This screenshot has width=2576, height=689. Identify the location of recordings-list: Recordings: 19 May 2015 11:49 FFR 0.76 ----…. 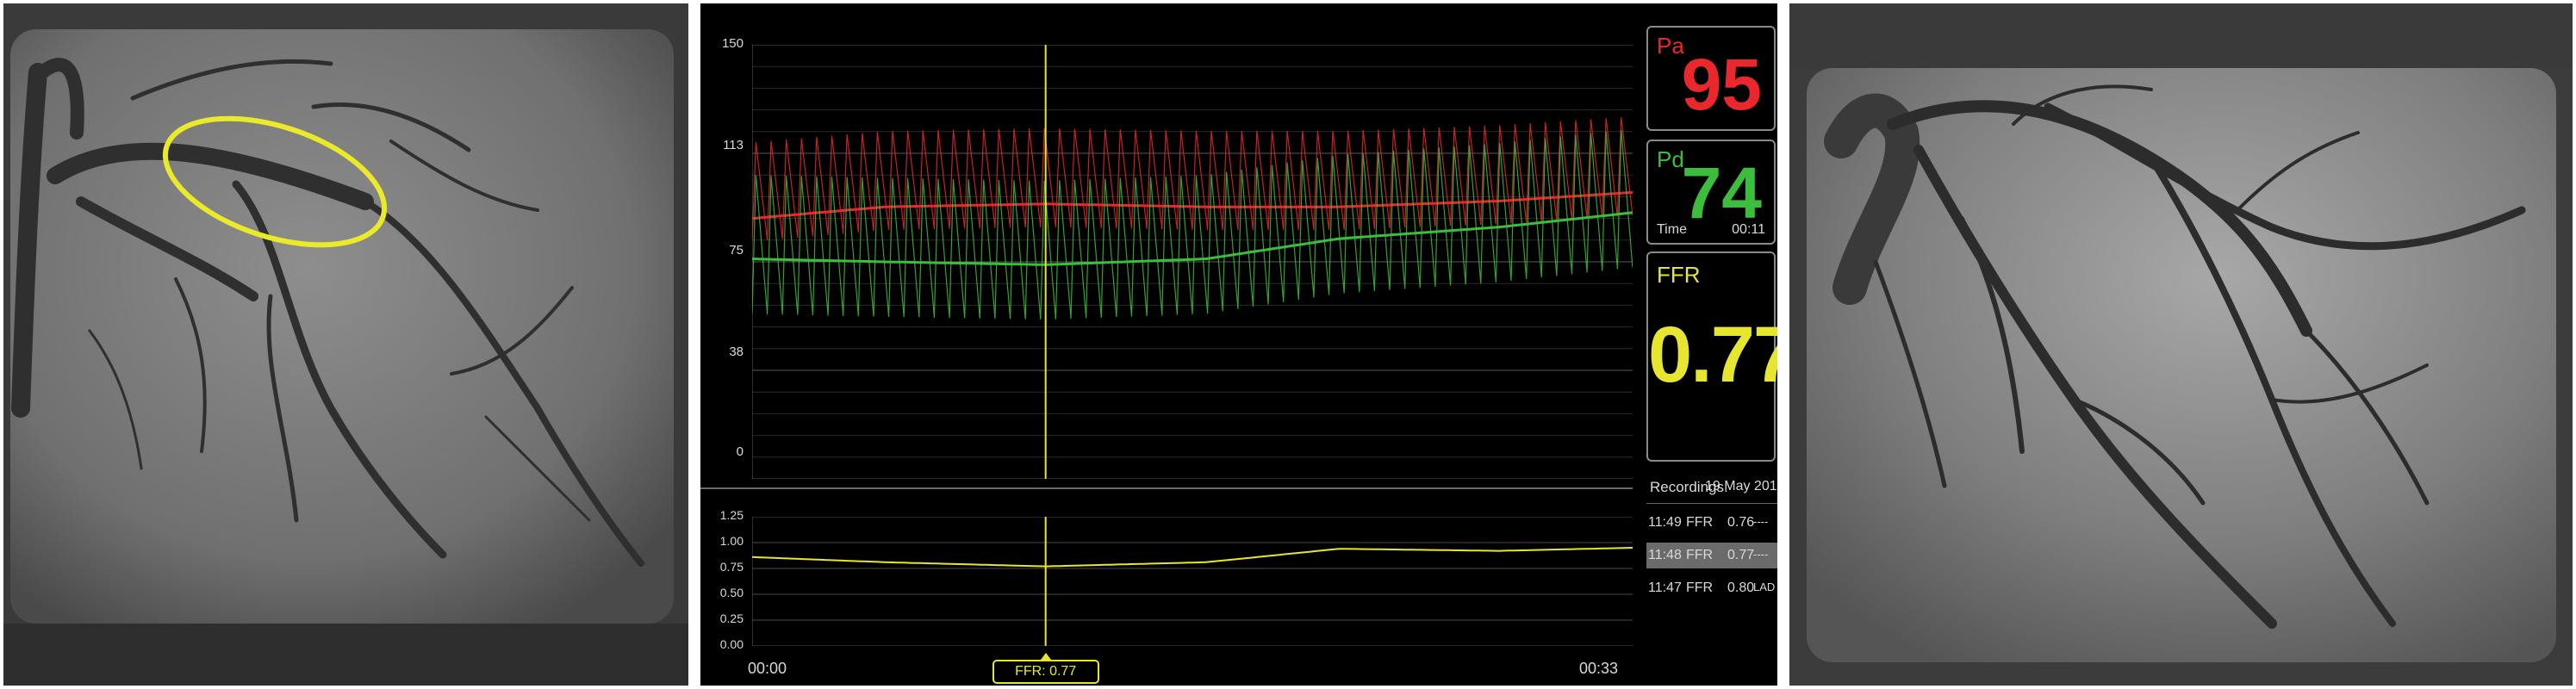
(1712, 560).